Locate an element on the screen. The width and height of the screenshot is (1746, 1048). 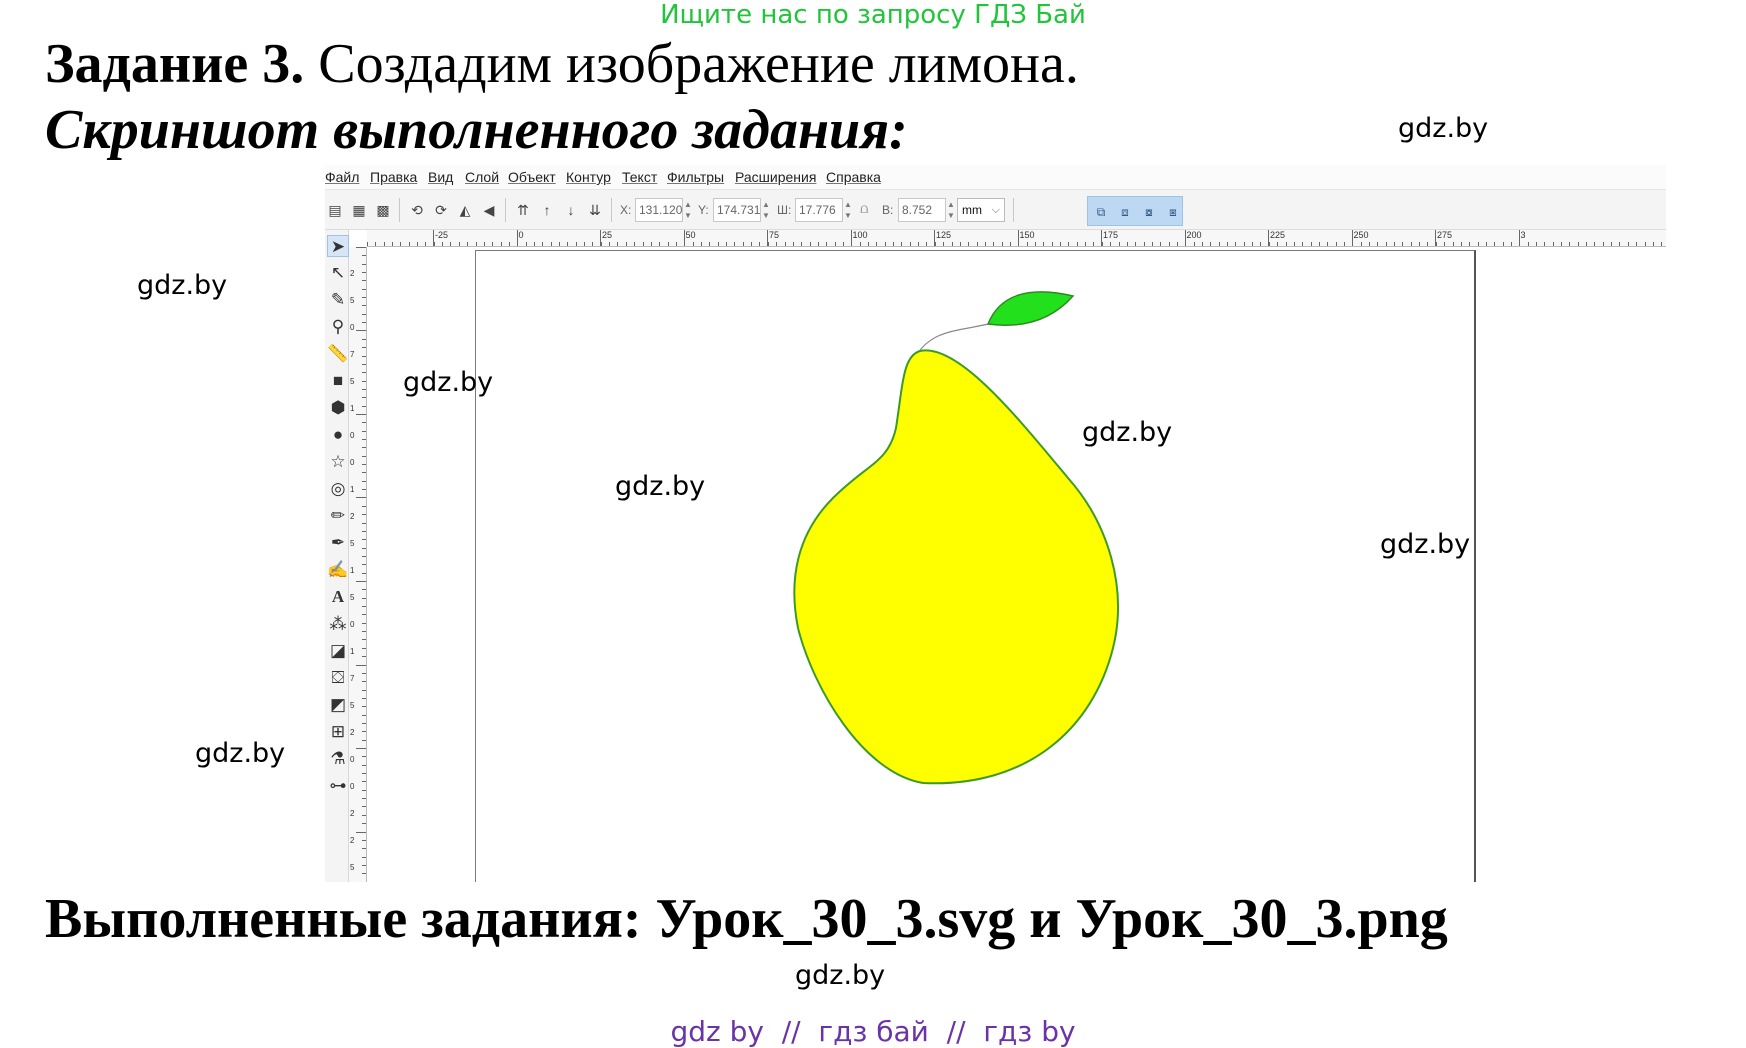
mesh-icon: ⊞ is located at coordinates (338, 732).